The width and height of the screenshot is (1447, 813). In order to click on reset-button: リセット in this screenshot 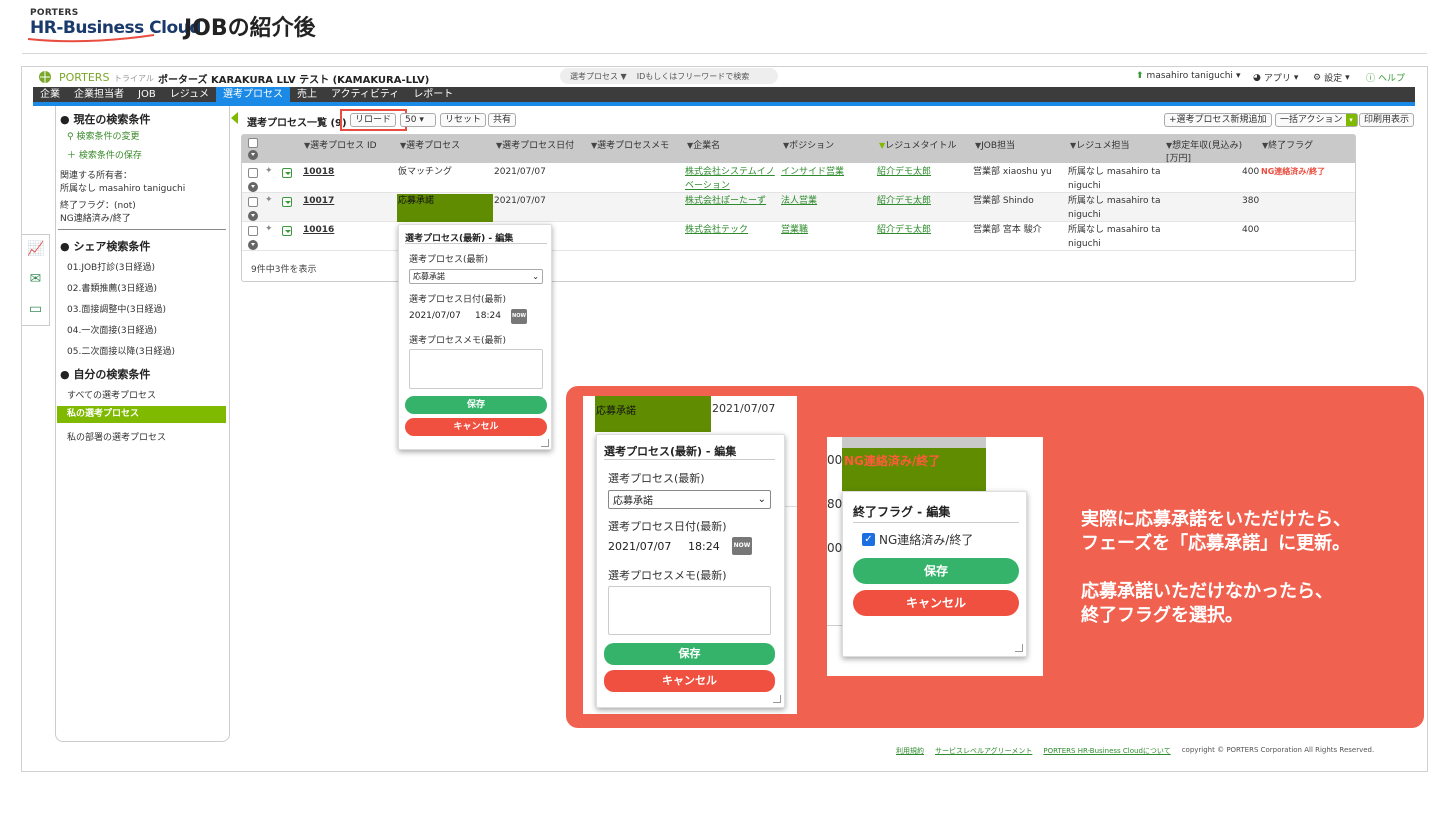, I will do `click(463, 120)`.